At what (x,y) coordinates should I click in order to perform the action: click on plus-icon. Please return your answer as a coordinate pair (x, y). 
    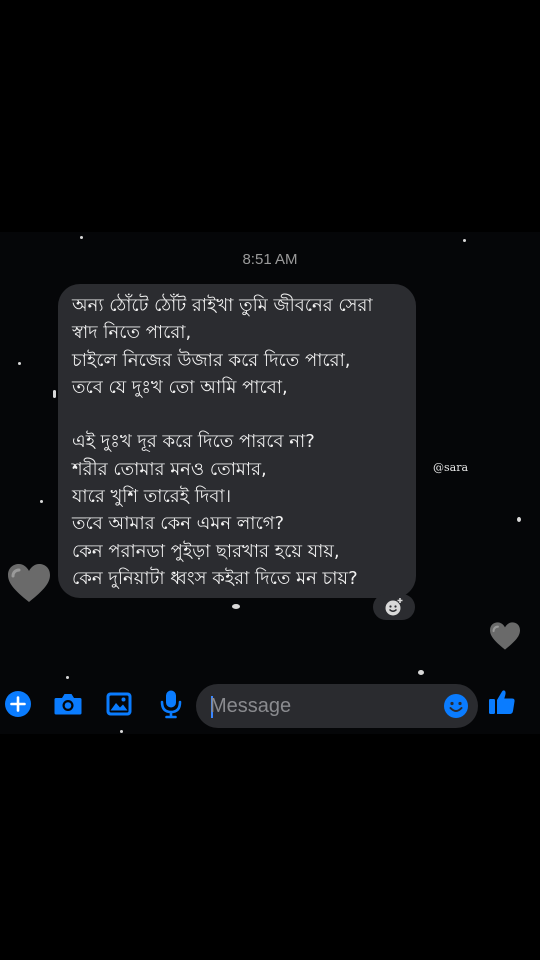
    Looking at the image, I should click on (18, 704).